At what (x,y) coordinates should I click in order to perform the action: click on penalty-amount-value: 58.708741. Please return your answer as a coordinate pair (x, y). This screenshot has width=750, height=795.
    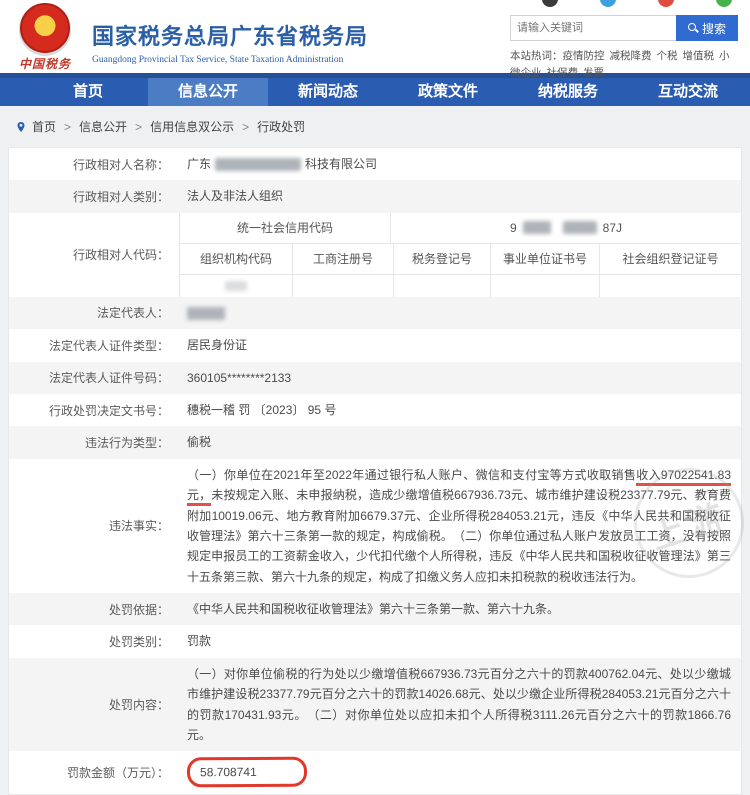
    Looking at the image, I should click on (460, 772).